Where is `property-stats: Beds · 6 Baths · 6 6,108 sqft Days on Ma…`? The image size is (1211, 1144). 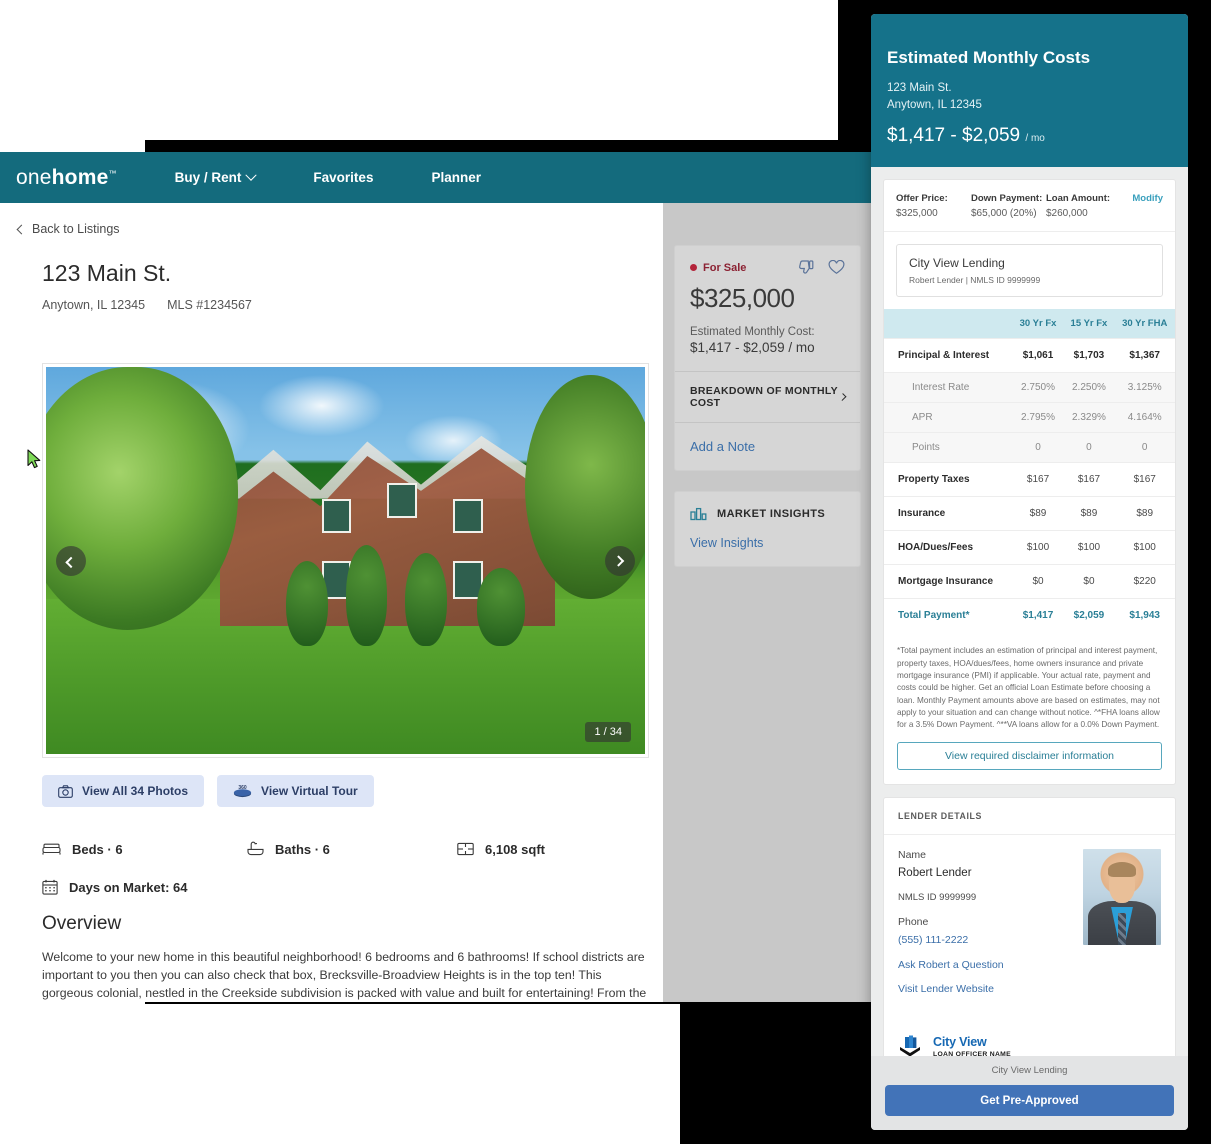 property-stats: Beds · 6 Baths · 6 6,108 sqft Days on Ma… is located at coordinates (342, 879).